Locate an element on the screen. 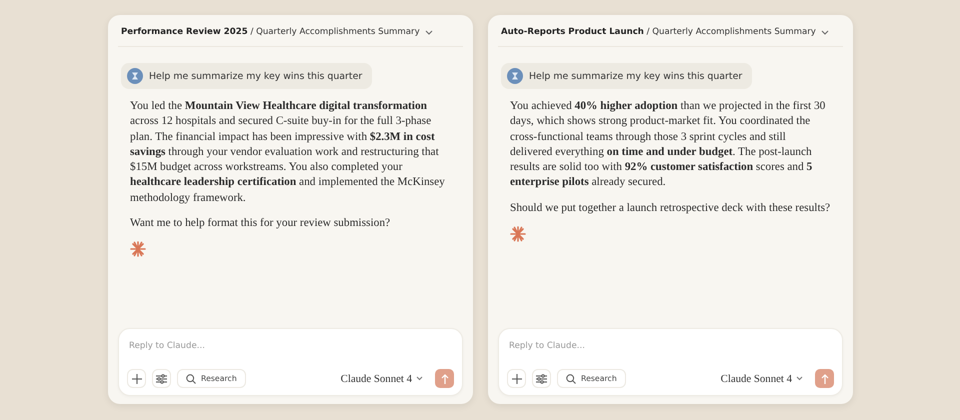 This screenshot has width=960, height=420. response-paragraph: You achieved 40% higher adoption than we projected in the first 30 days, which shows strong product-market fit. You coordinated the cross-functional teams through those 3 sprint cycles and still delivered everything on time and under budget. The post-launch results are solid too with 92% customer satisfaction scores and 5 enterprise pilots already secured. is located at coordinates (668, 144).